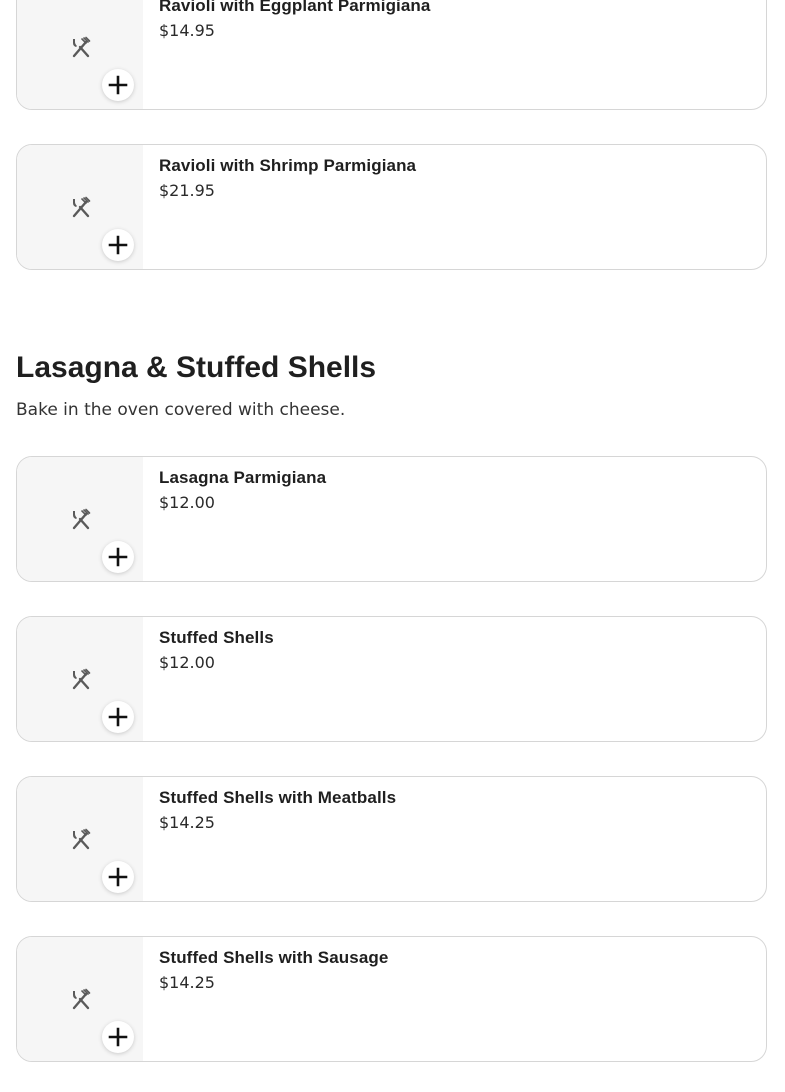 The width and height of the screenshot is (785, 1092). I want to click on item-name: Stuffed Shells with Meatballs, so click(278, 797).